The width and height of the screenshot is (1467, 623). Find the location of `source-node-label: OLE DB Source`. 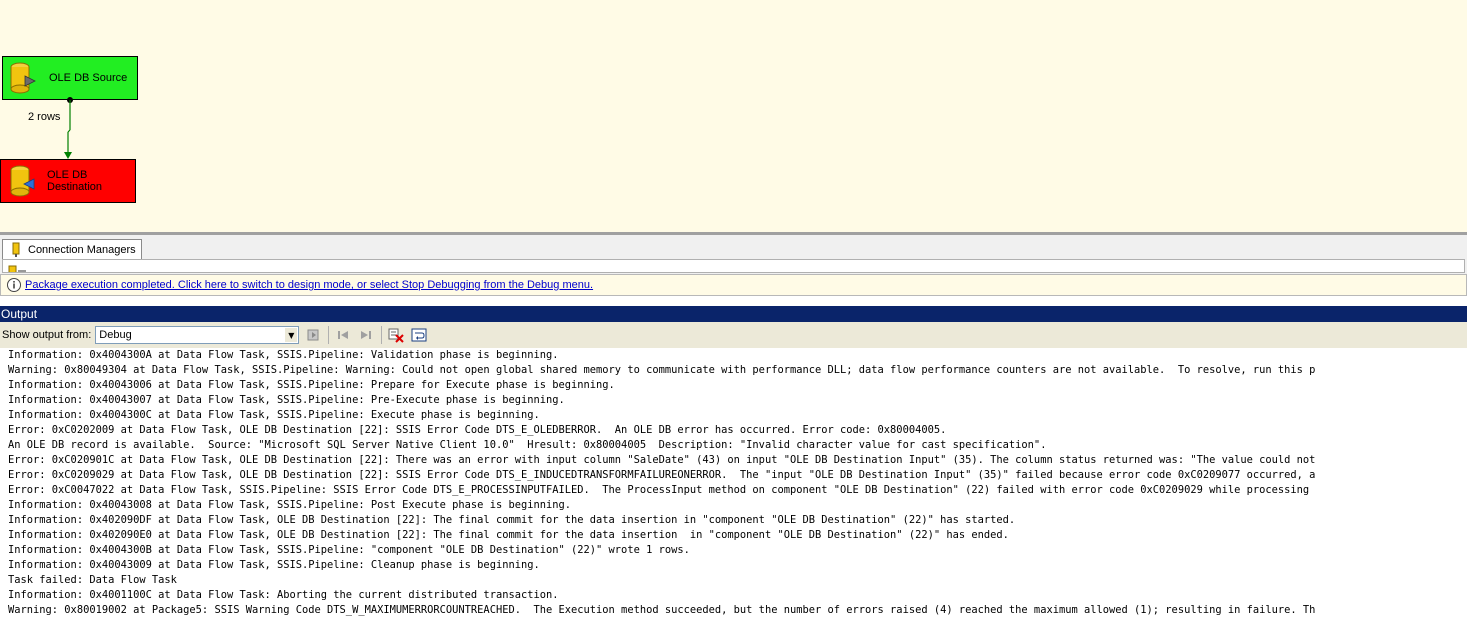

source-node-label: OLE DB Source is located at coordinates (88, 78).